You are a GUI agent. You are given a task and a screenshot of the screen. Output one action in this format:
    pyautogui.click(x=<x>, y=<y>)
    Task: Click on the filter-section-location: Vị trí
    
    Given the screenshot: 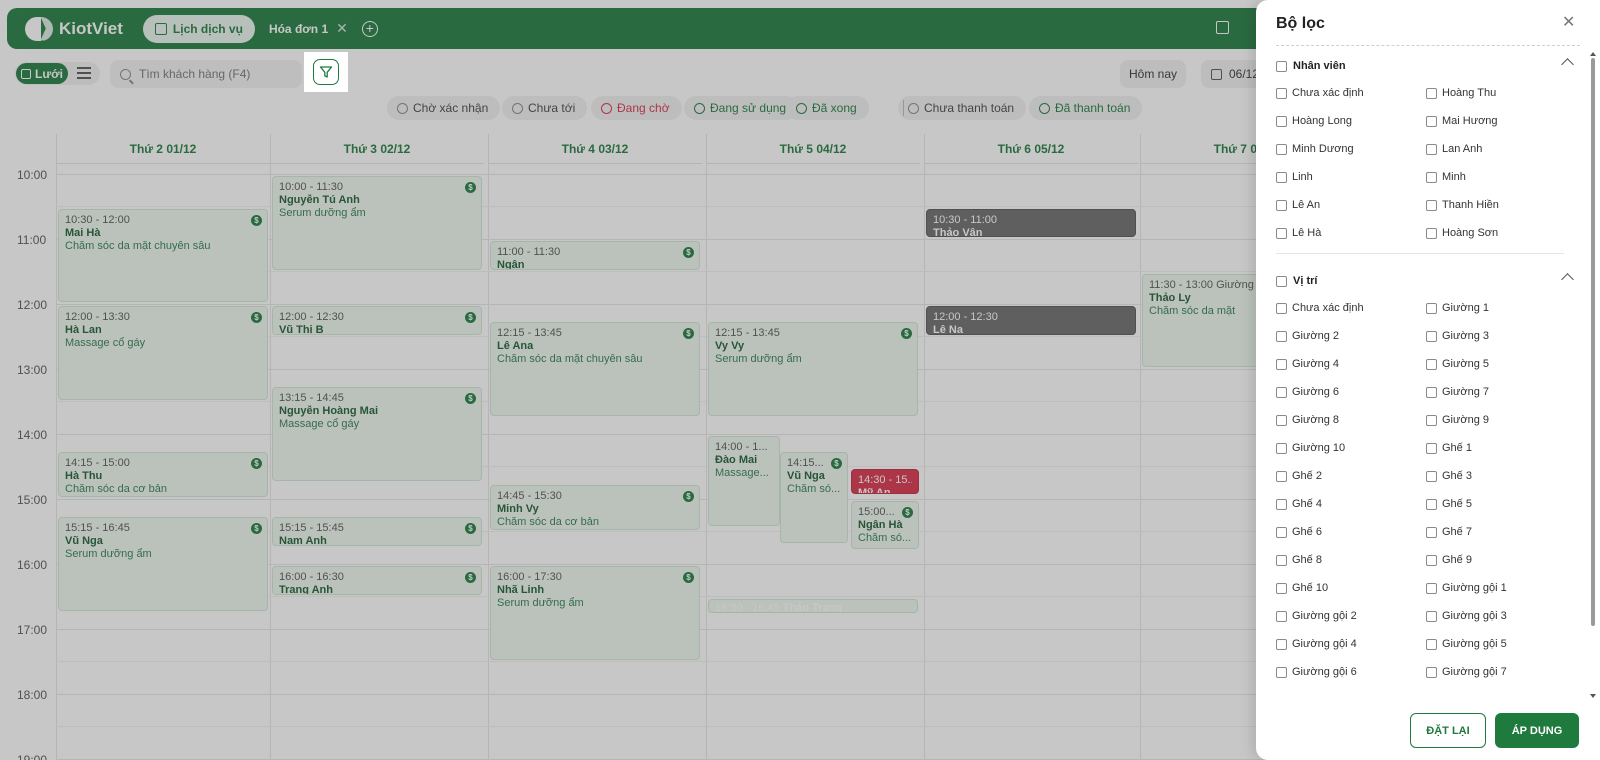 What is the action you would take?
    pyautogui.click(x=1425, y=281)
    